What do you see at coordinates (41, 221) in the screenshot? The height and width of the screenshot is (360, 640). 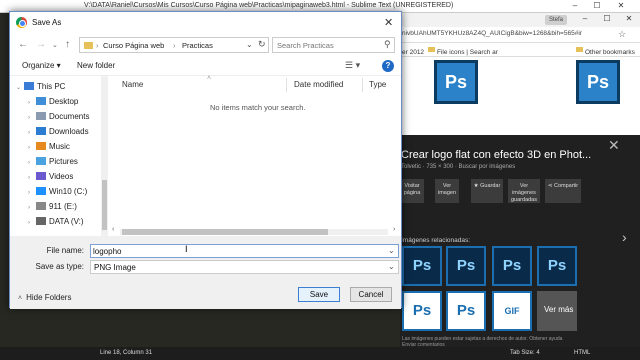 I see `drive-icon` at bounding box center [41, 221].